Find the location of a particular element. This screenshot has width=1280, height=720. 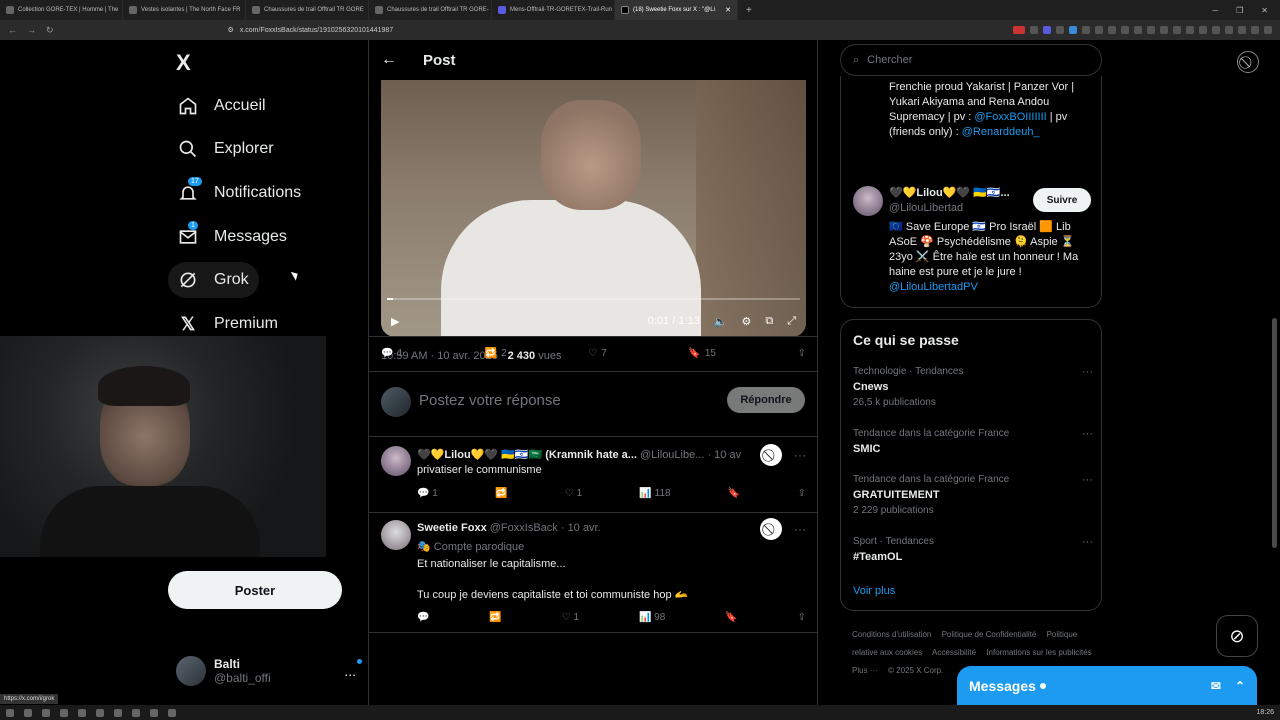

new-message-icon: ✉ is located at coordinates (1216, 686).